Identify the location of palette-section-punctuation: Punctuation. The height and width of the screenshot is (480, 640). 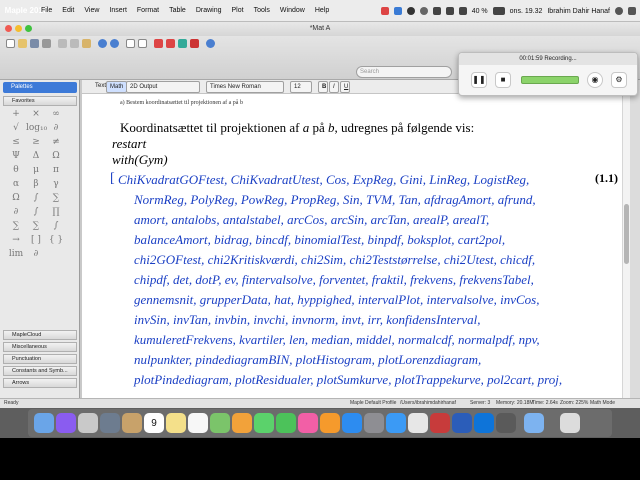
(40, 359).